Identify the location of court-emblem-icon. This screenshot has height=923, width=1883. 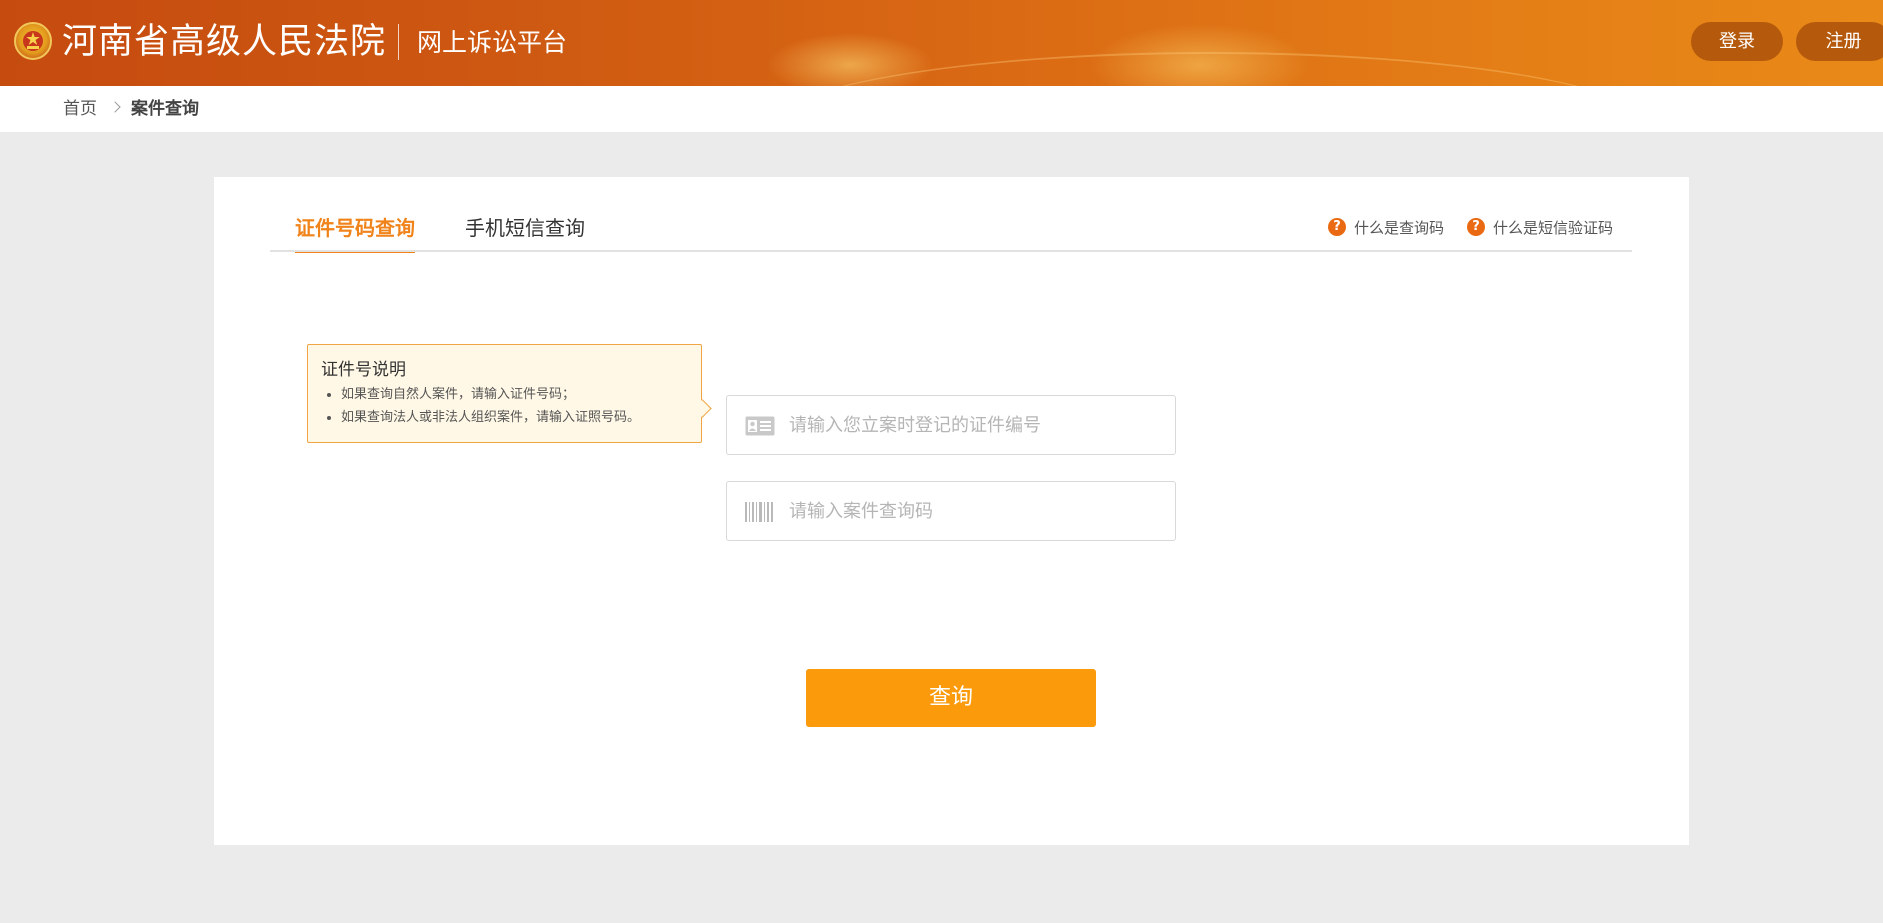
(33, 41).